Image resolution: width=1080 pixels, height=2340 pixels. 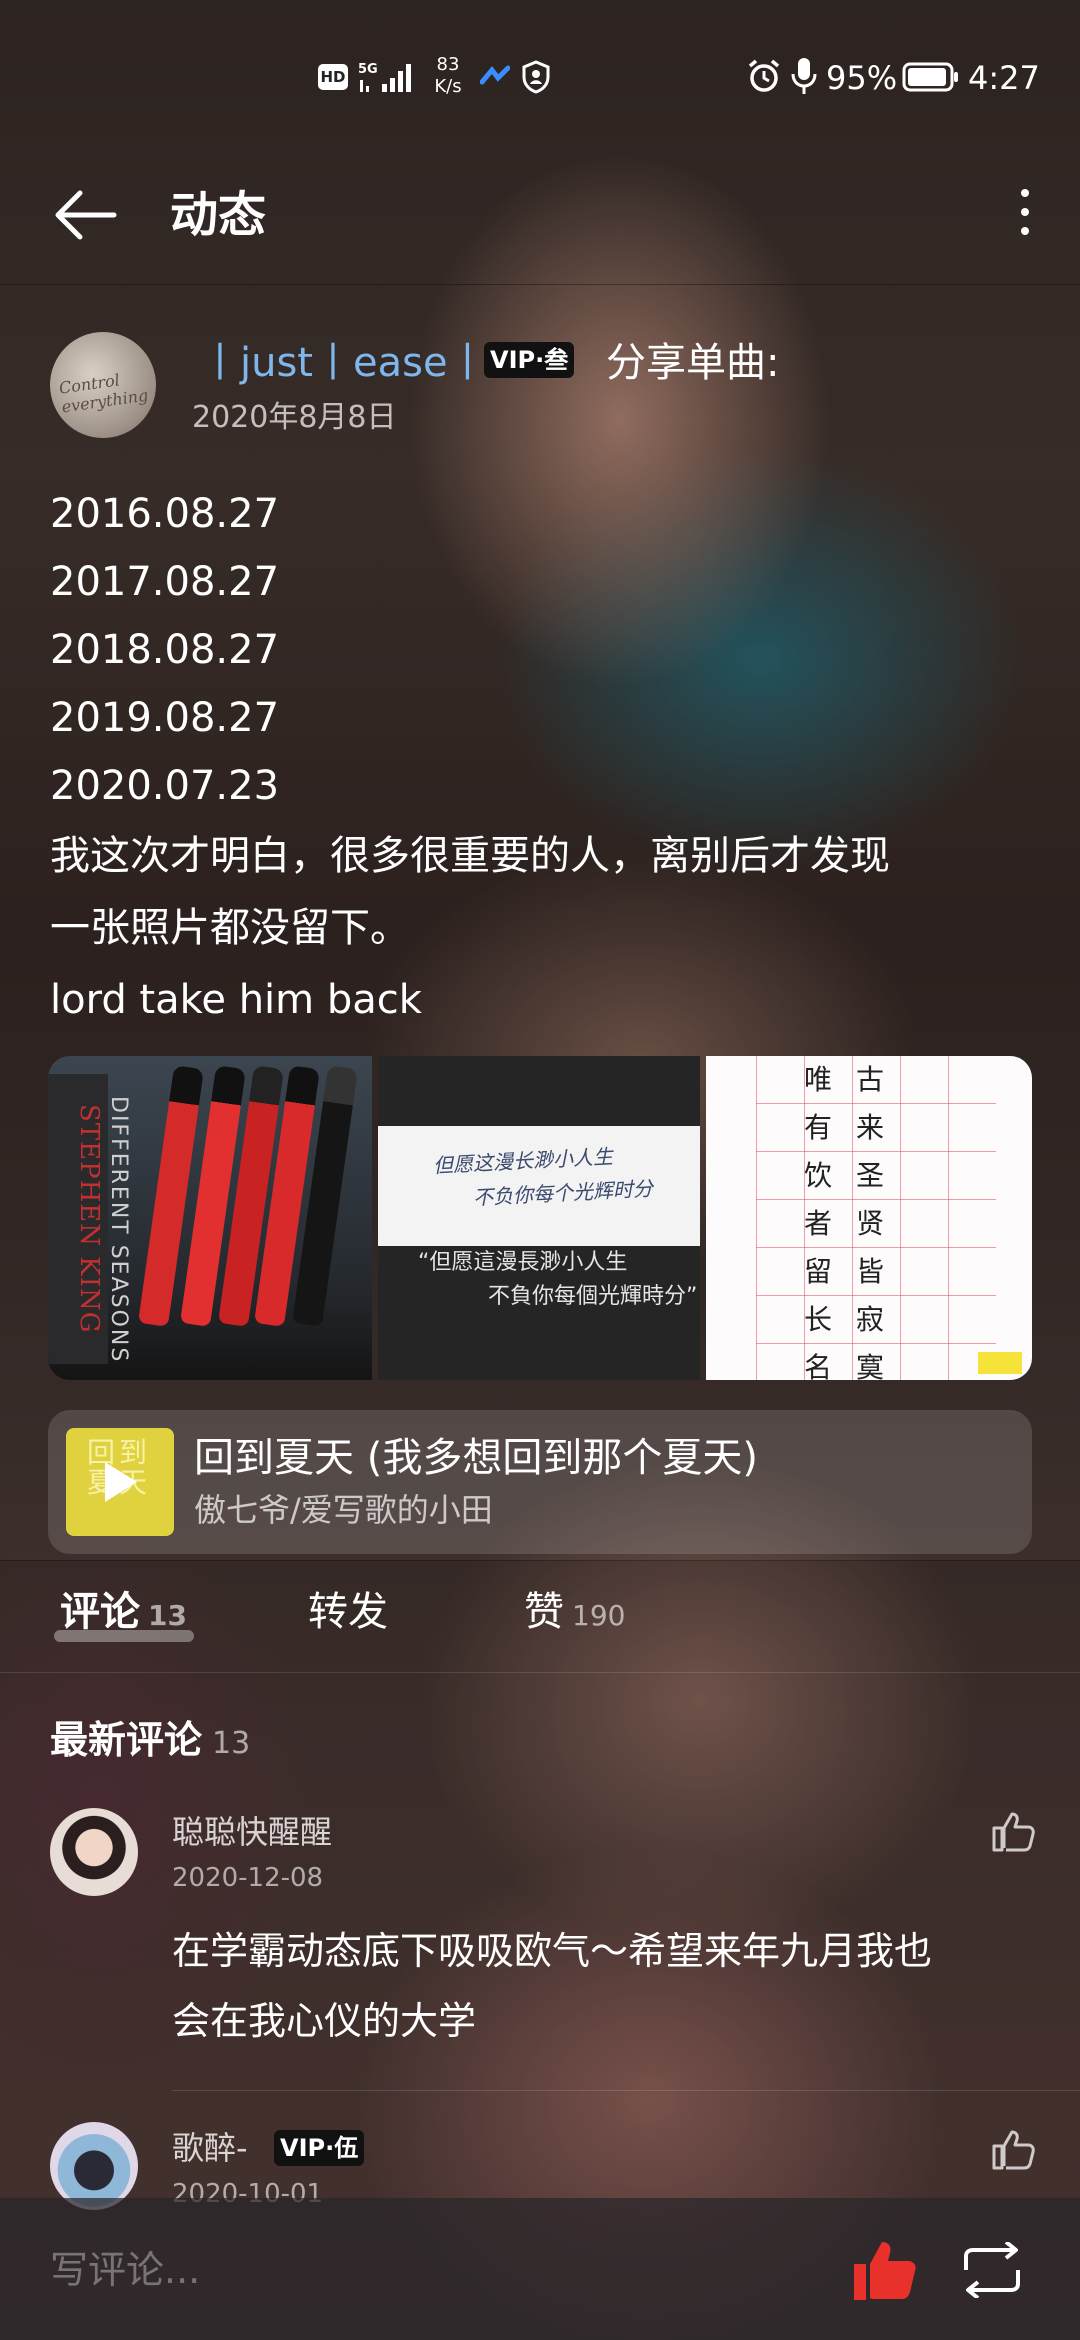 I want to click on comment-text: 在学霸动态底下吸吸欧气～希望来年九月我也 会在我心仪的大学, so click(x=552, y=1986).